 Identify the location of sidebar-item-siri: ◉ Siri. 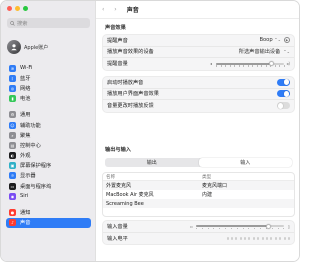
(48, 196).